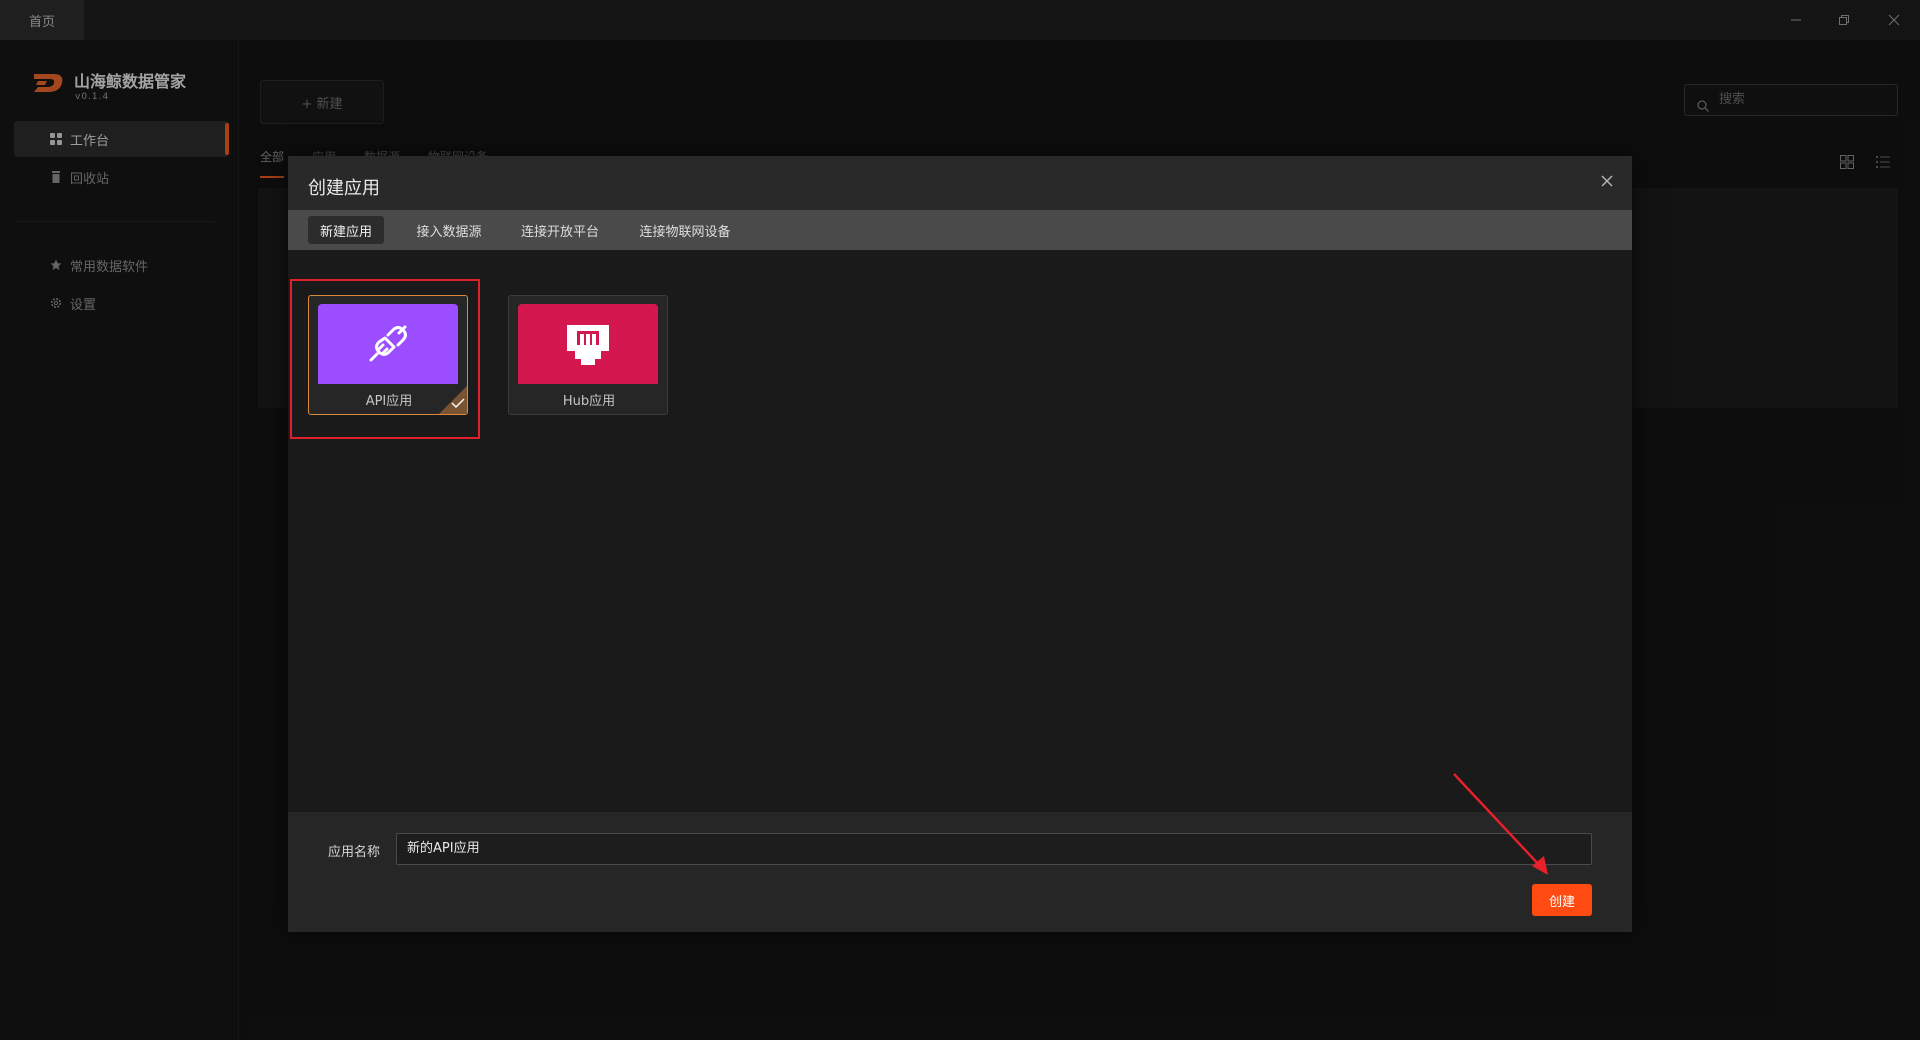 This screenshot has height=1040, width=1920. Describe the element at coordinates (458, 404) in the screenshot. I see `check-icon` at that location.